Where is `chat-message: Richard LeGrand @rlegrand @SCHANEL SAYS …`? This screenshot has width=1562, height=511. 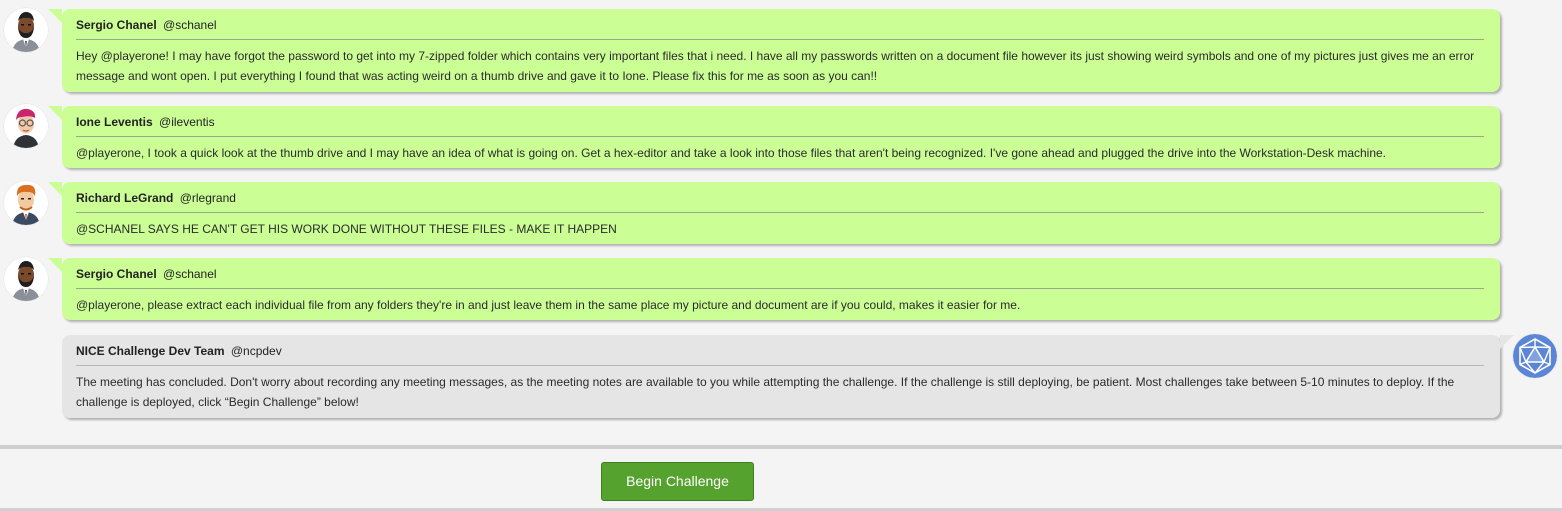
chat-message: Richard LeGrand @rlegrand @SCHANEL SAYS … is located at coordinates (774, 213).